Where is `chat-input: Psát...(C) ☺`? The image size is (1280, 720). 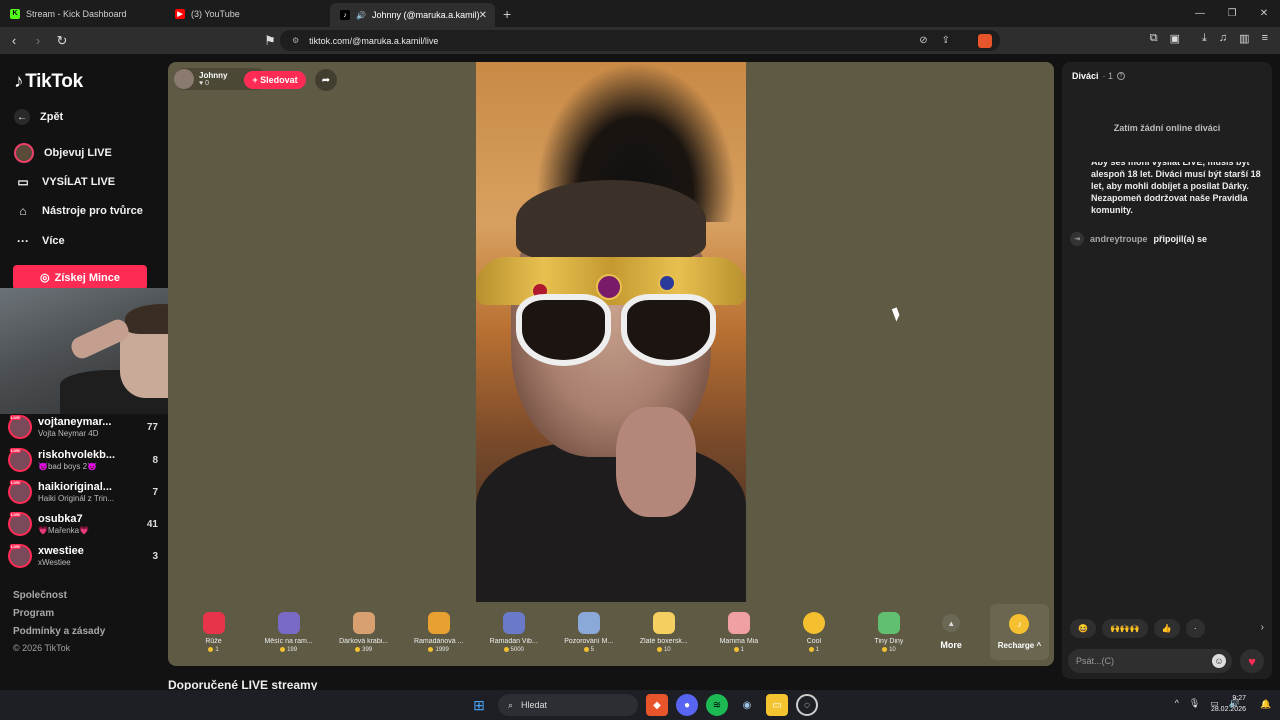 chat-input: Psát...(C) ☺ is located at coordinates (1150, 661).